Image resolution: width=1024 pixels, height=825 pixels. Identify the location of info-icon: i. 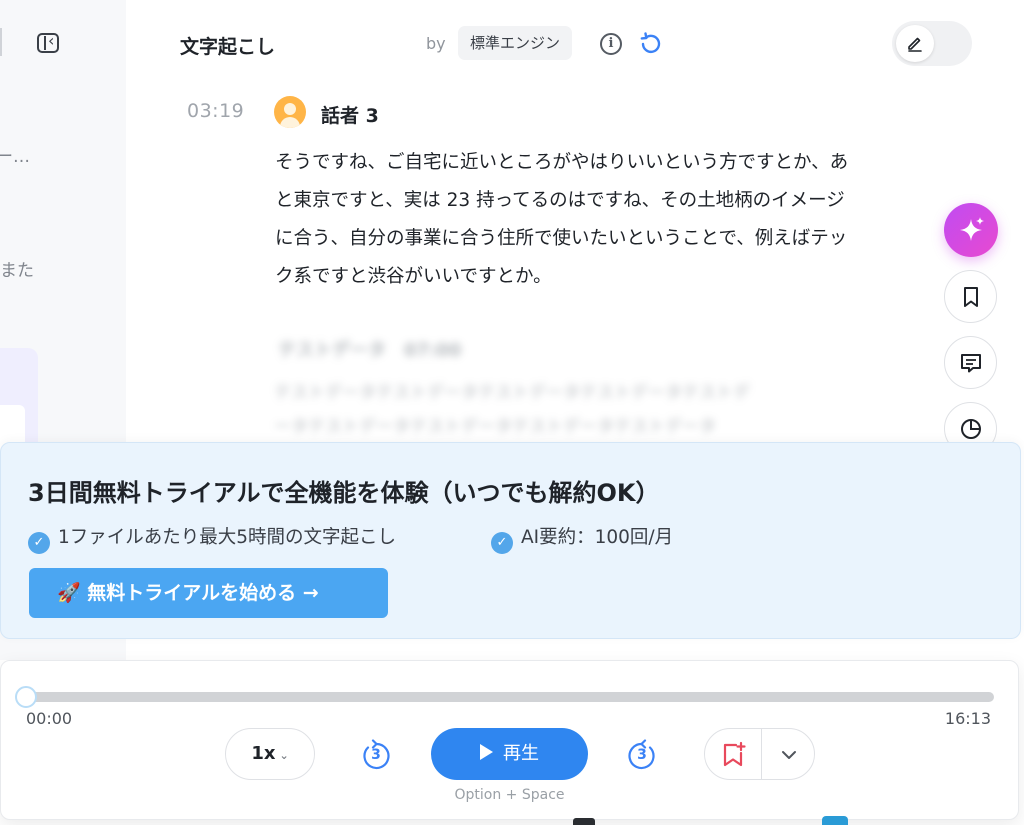
(611, 44).